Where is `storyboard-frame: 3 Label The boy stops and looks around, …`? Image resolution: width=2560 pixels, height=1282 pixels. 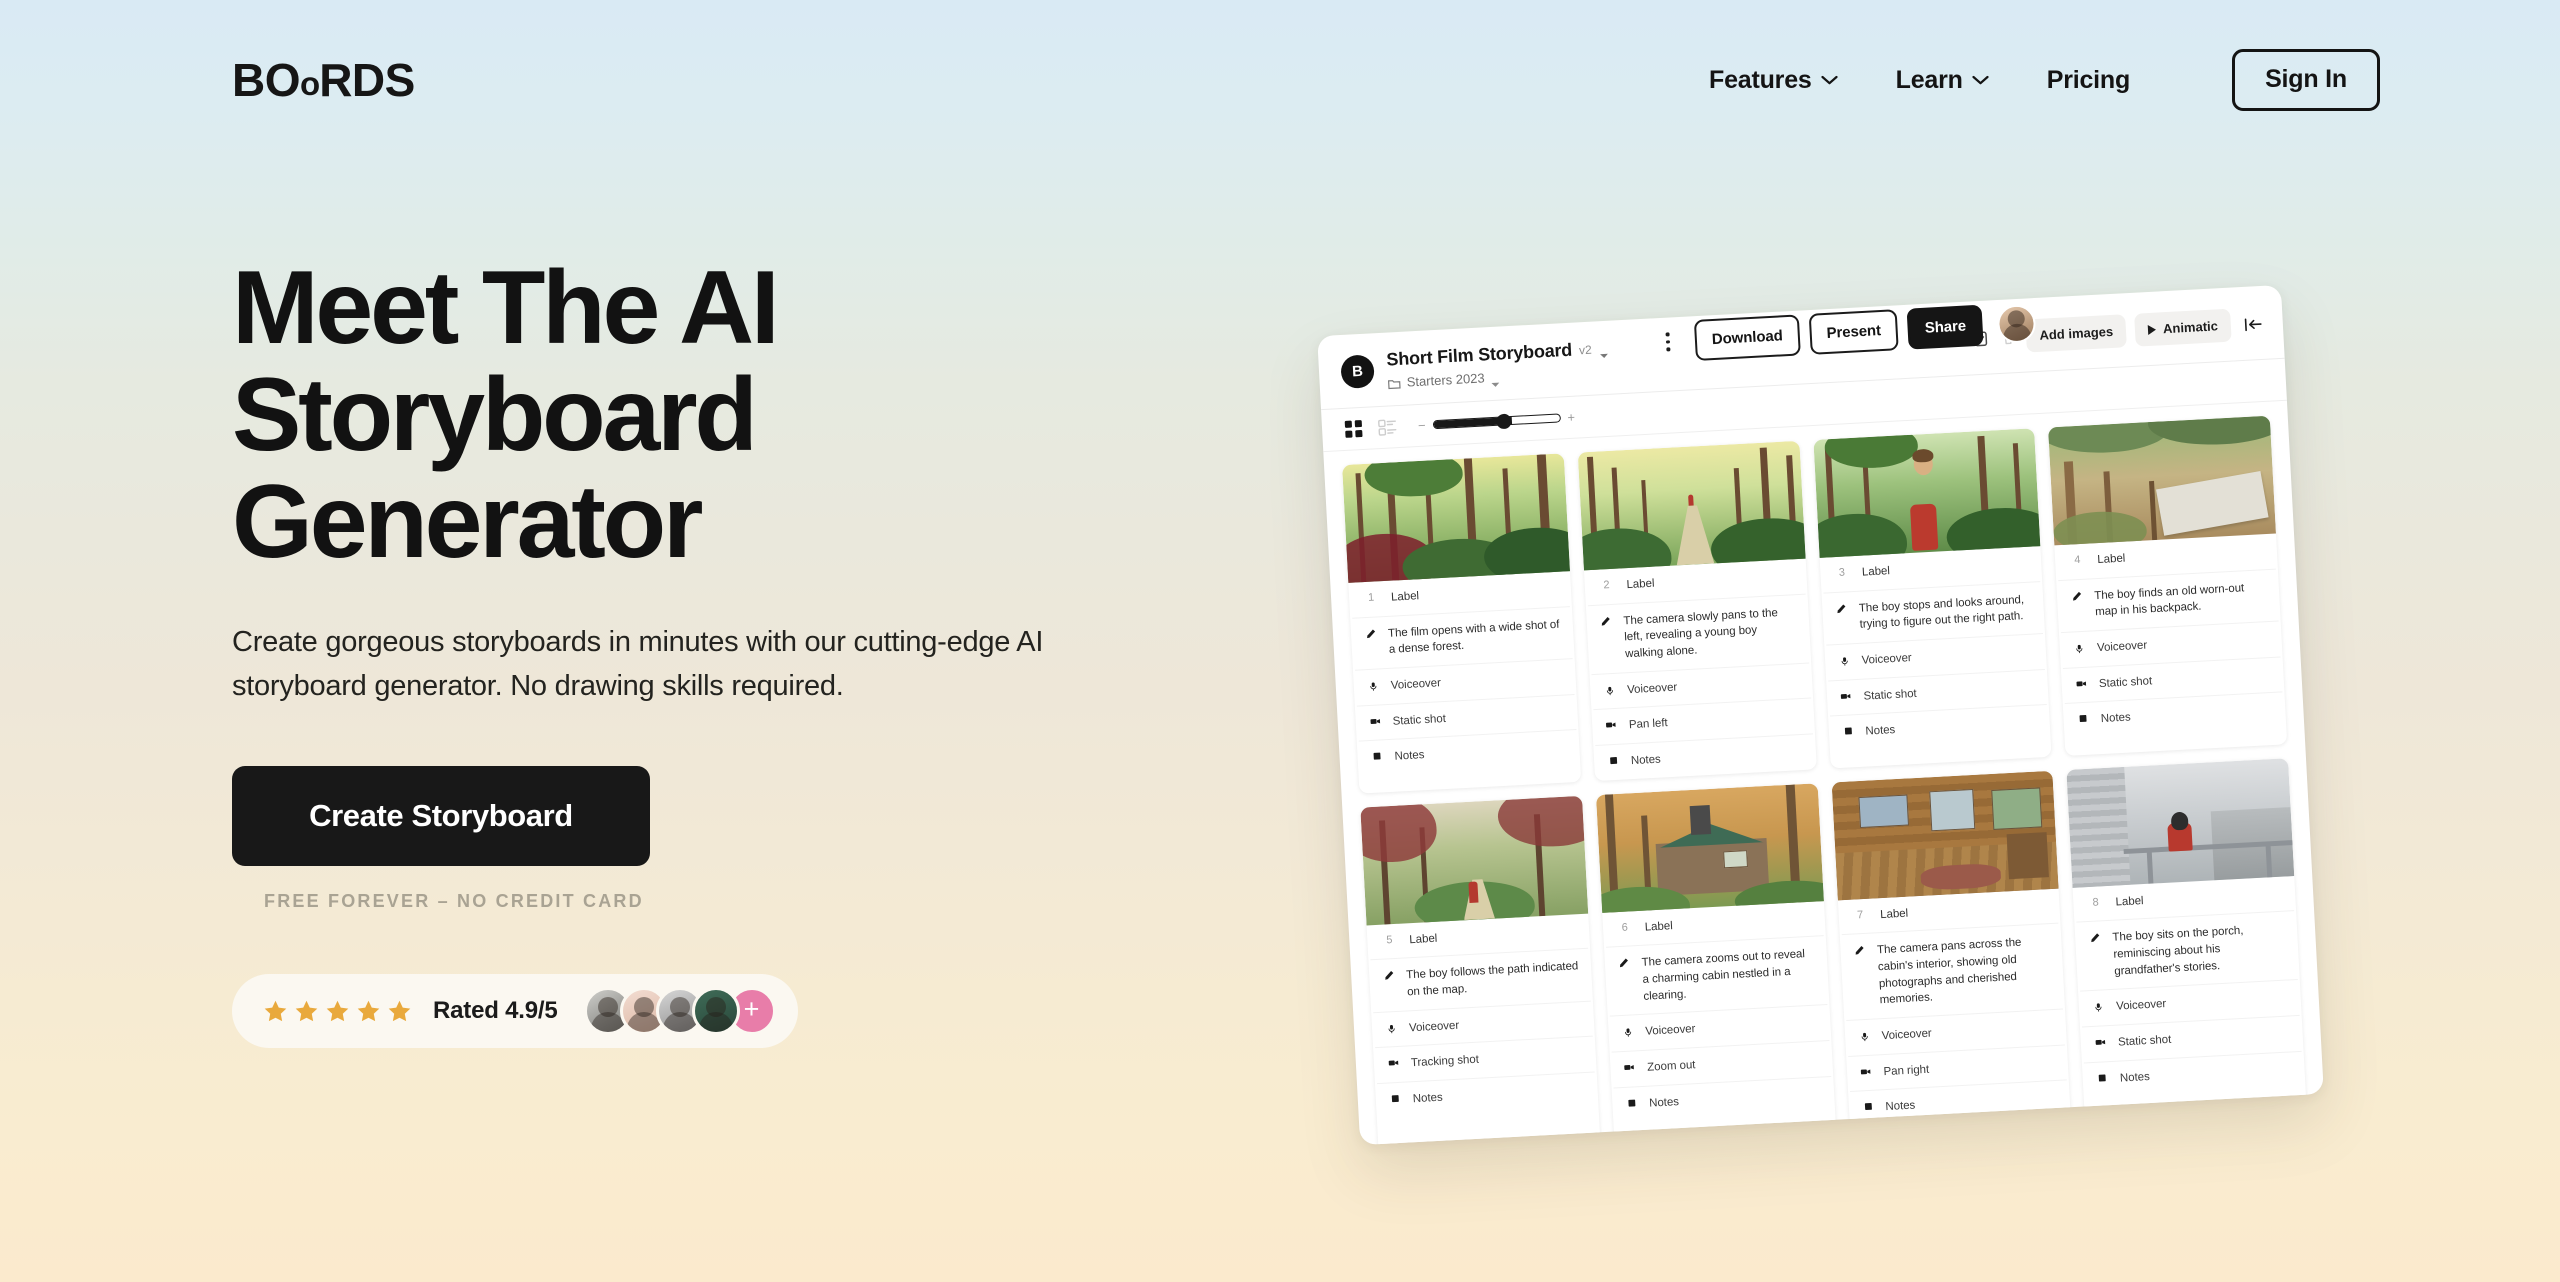
storyboard-frame: 3 Label The boy stops and looks around, … is located at coordinates (1932, 598).